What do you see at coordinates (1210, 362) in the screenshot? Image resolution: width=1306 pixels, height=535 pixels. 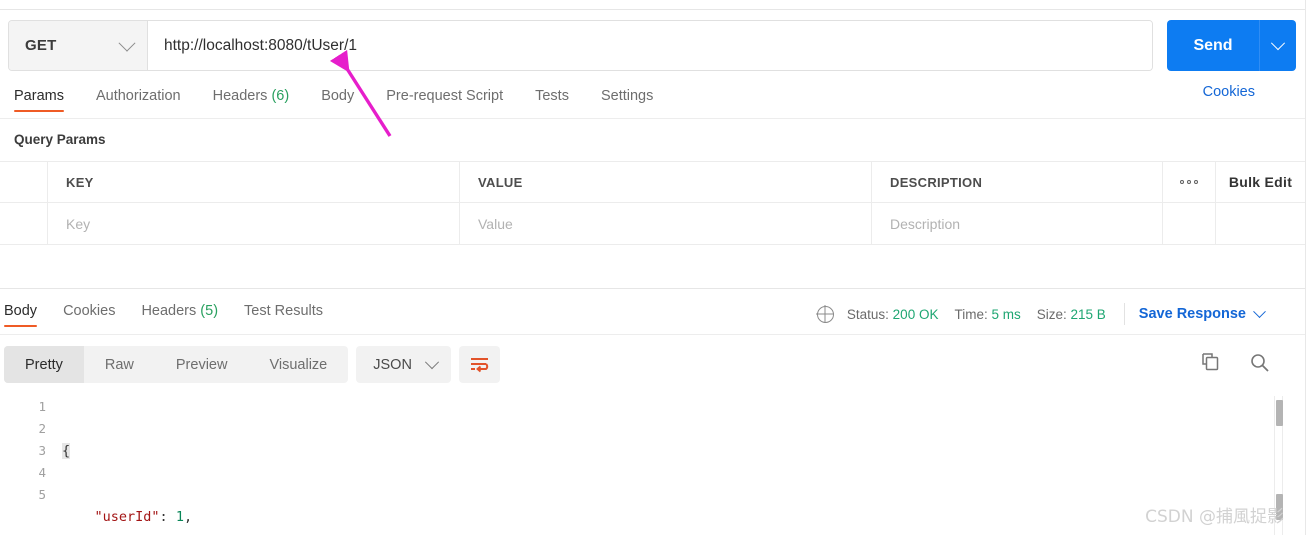 I see `copy-icon` at bounding box center [1210, 362].